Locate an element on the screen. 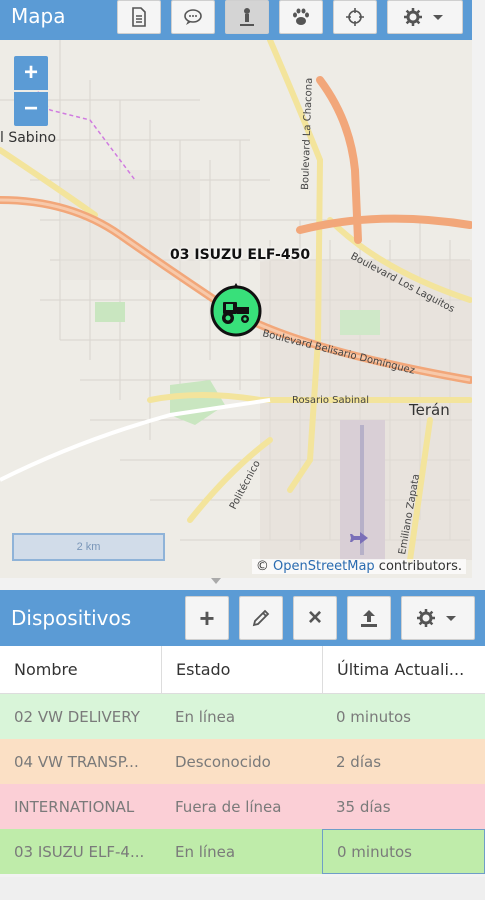 Image resolution: width=485 pixels, height=900 pixels. add-device-button: + is located at coordinates (207, 618).